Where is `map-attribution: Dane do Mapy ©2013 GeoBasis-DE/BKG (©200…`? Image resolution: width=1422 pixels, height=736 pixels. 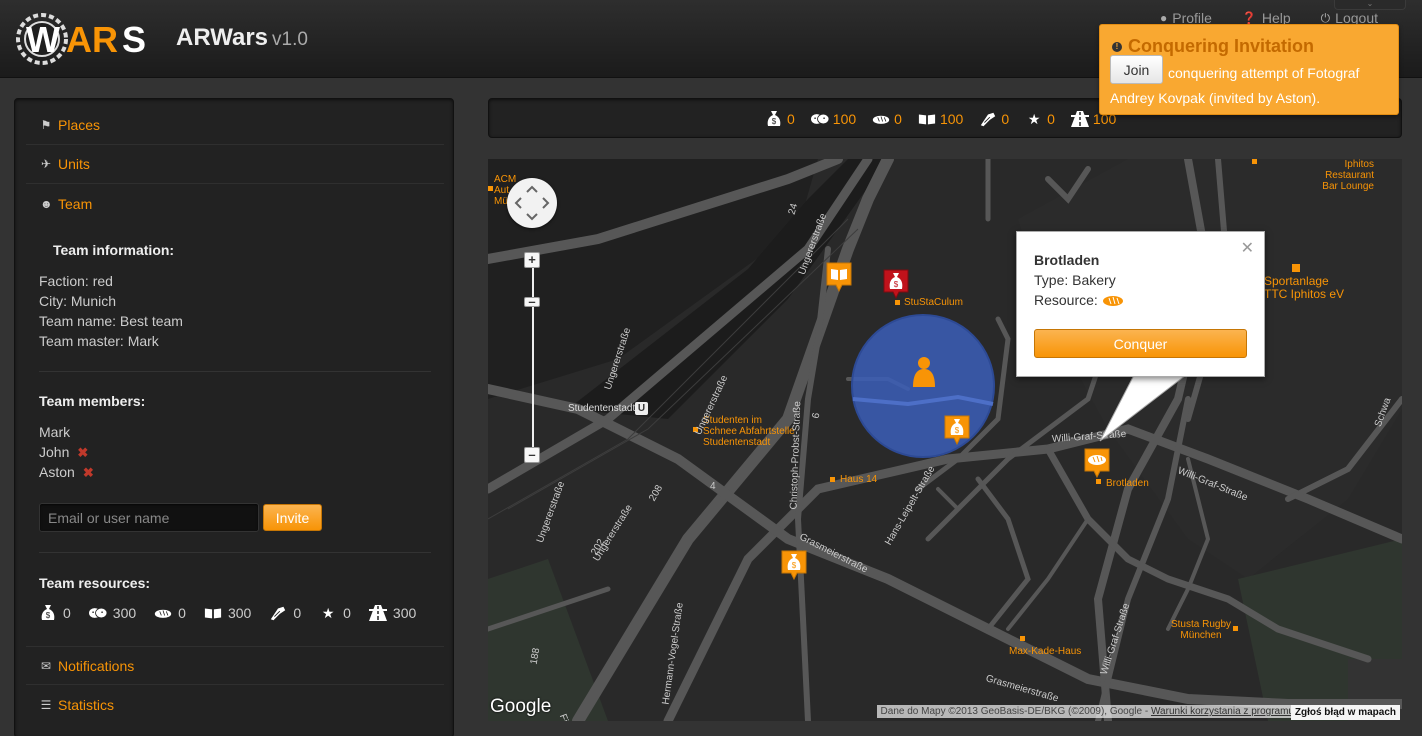
map-attribution: Dane do Mapy ©2013 GeoBasis-DE/BKG (©200… is located at coordinates (1087, 711).